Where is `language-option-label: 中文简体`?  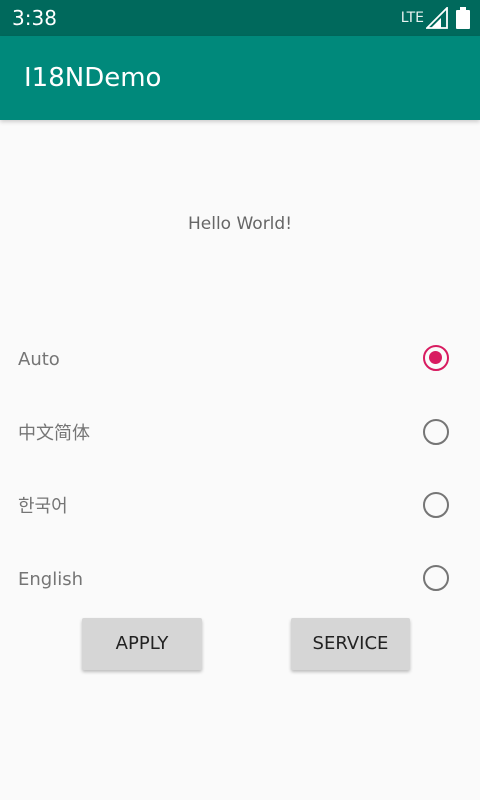 language-option-label: 中文简体 is located at coordinates (54, 433).